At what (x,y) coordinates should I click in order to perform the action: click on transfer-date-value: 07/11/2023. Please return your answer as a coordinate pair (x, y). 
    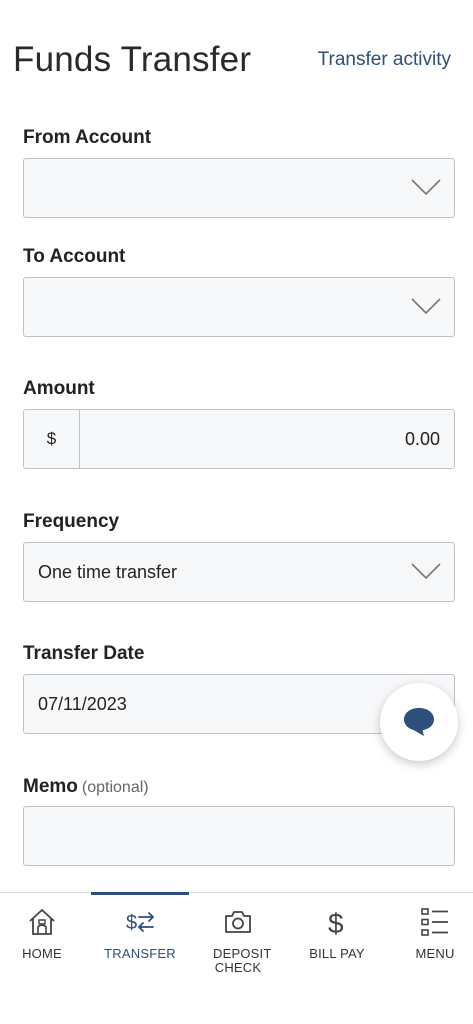
    Looking at the image, I should click on (82, 704).